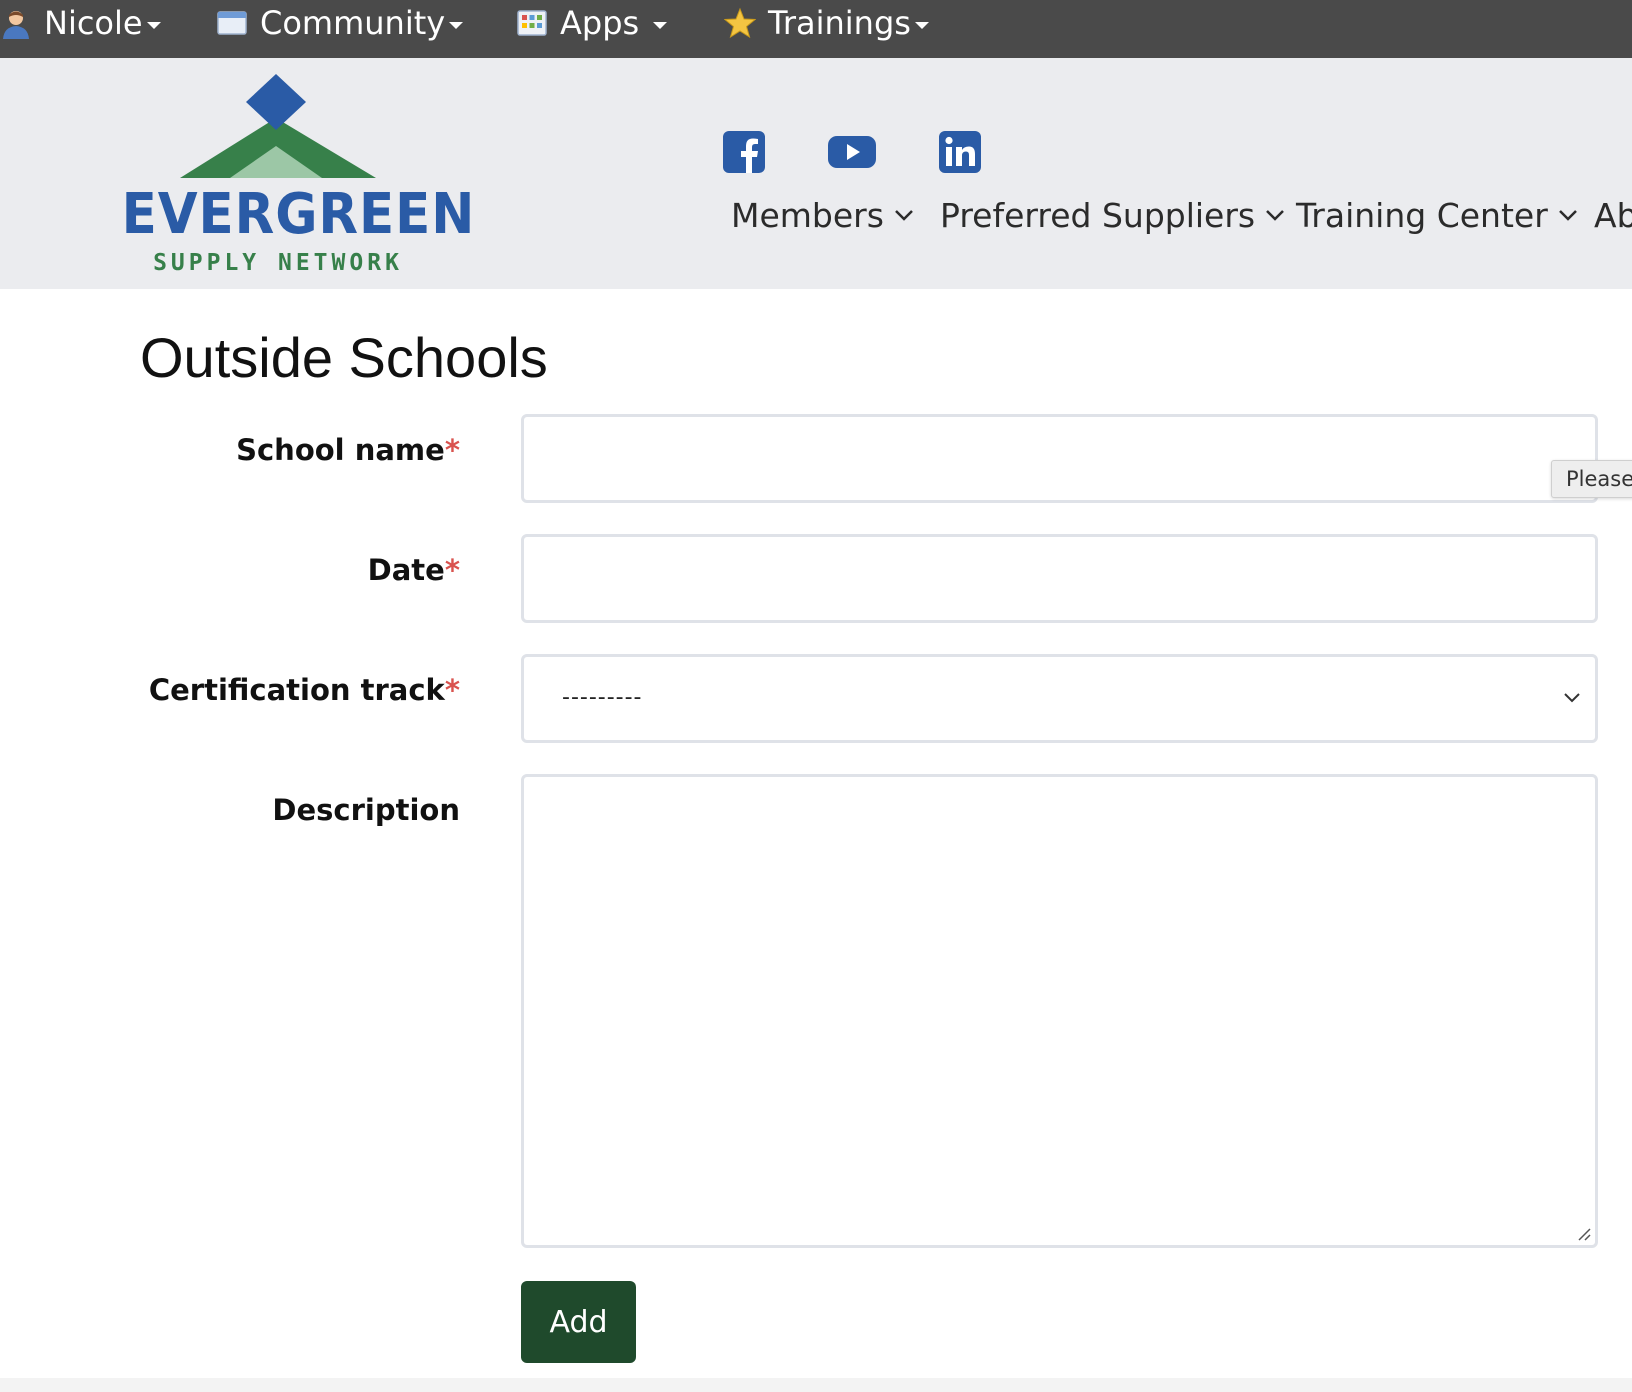  Describe the element at coordinates (740, 23) in the screenshot. I see `star-icon` at that location.